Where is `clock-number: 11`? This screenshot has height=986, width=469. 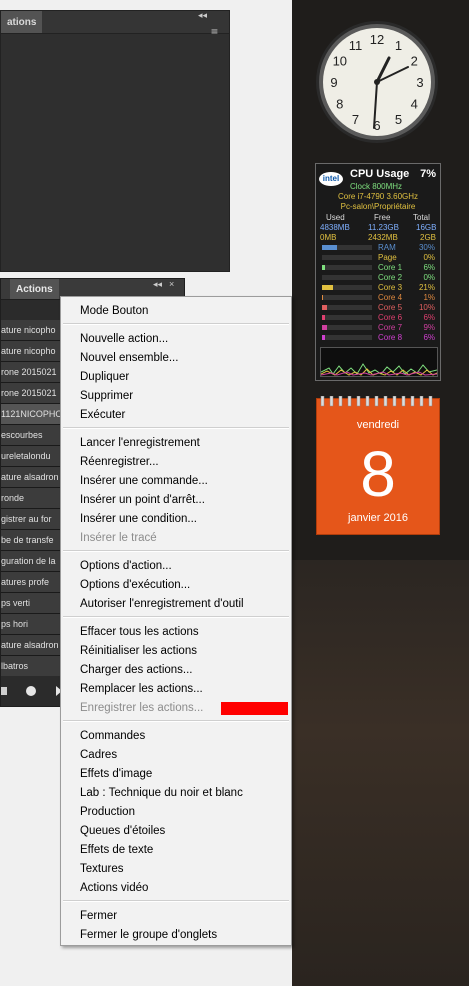 clock-number: 11 is located at coordinates (356, 45).